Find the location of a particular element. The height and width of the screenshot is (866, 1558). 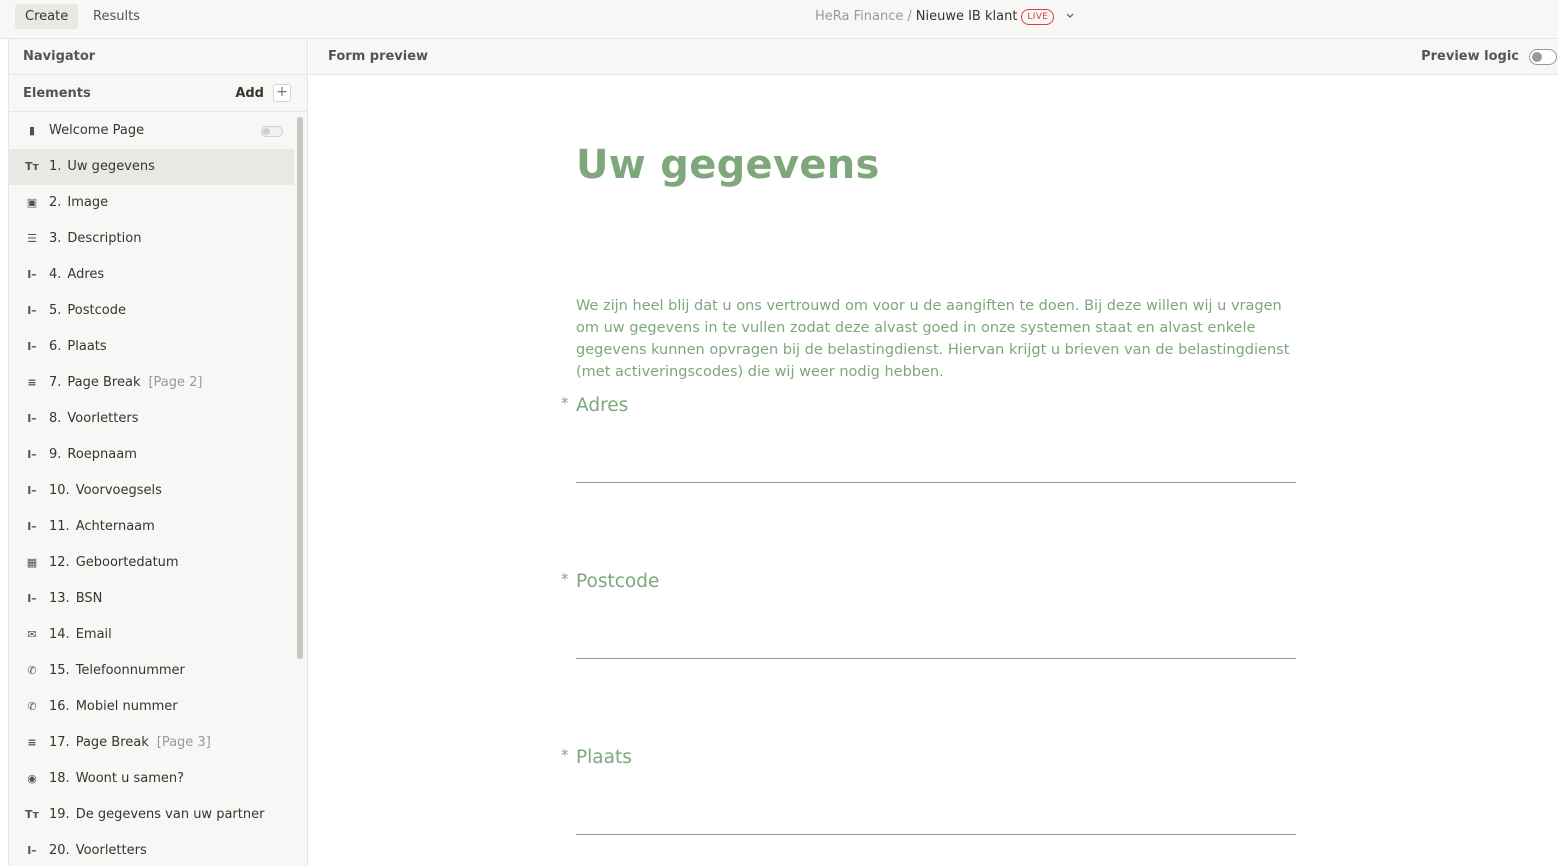

sidebar-item: I– 6. Plaats is located at coordinates (151, 347).